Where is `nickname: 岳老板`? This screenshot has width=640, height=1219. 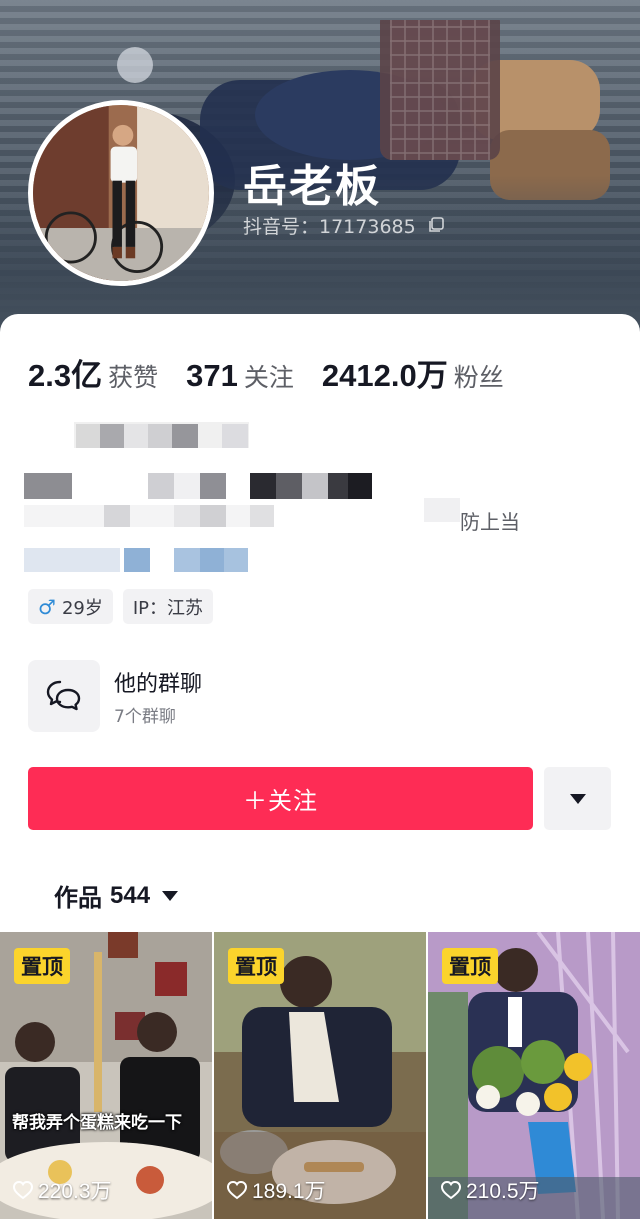 nickname: 岳老板 is located at coordinates (312, 186).